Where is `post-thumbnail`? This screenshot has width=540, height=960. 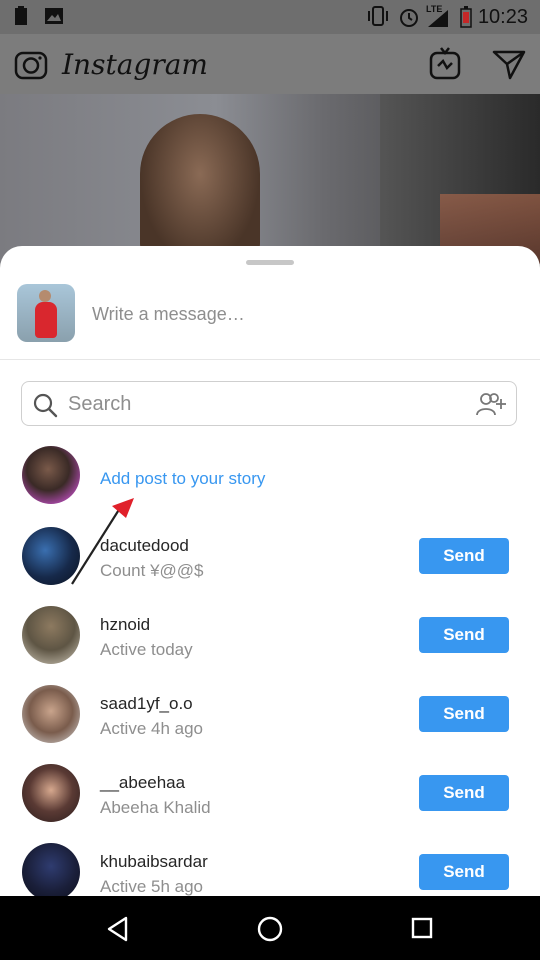 post-thumbnail is located at coordinates (46, 313).